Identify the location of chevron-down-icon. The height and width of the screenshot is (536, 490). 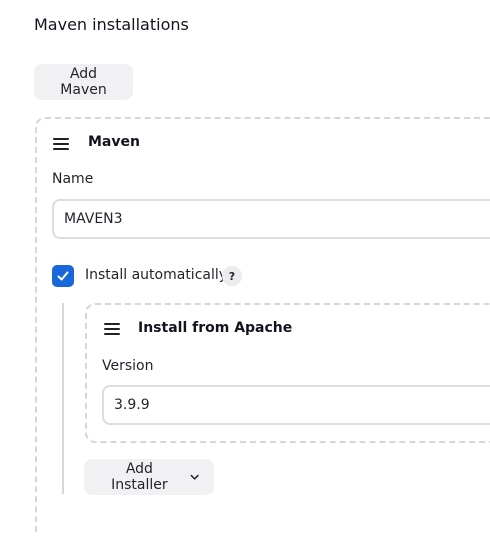
(194, 477).